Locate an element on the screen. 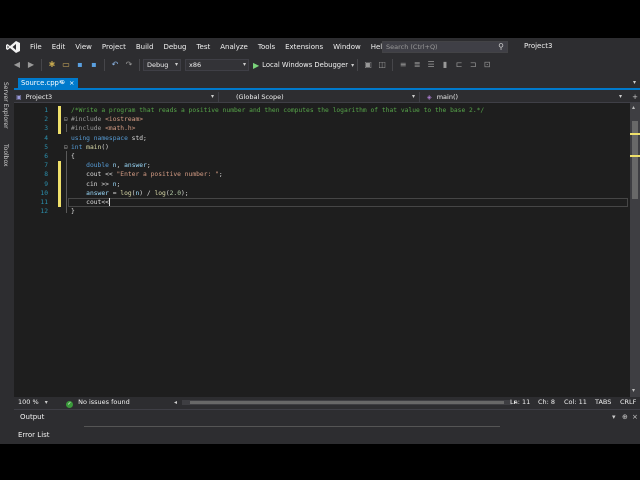  issues-indicator: ✓ No issues found is located at coordinates (98, 402).